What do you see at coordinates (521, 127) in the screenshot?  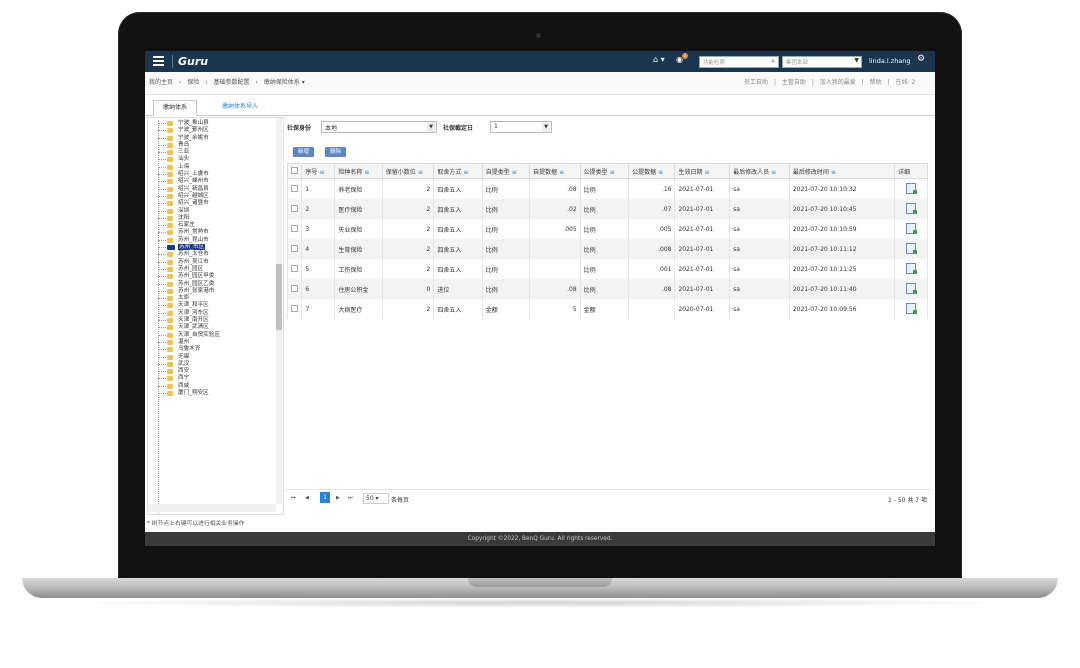 I see `day-select: 1 ▼` at bounding box center [521, 127].